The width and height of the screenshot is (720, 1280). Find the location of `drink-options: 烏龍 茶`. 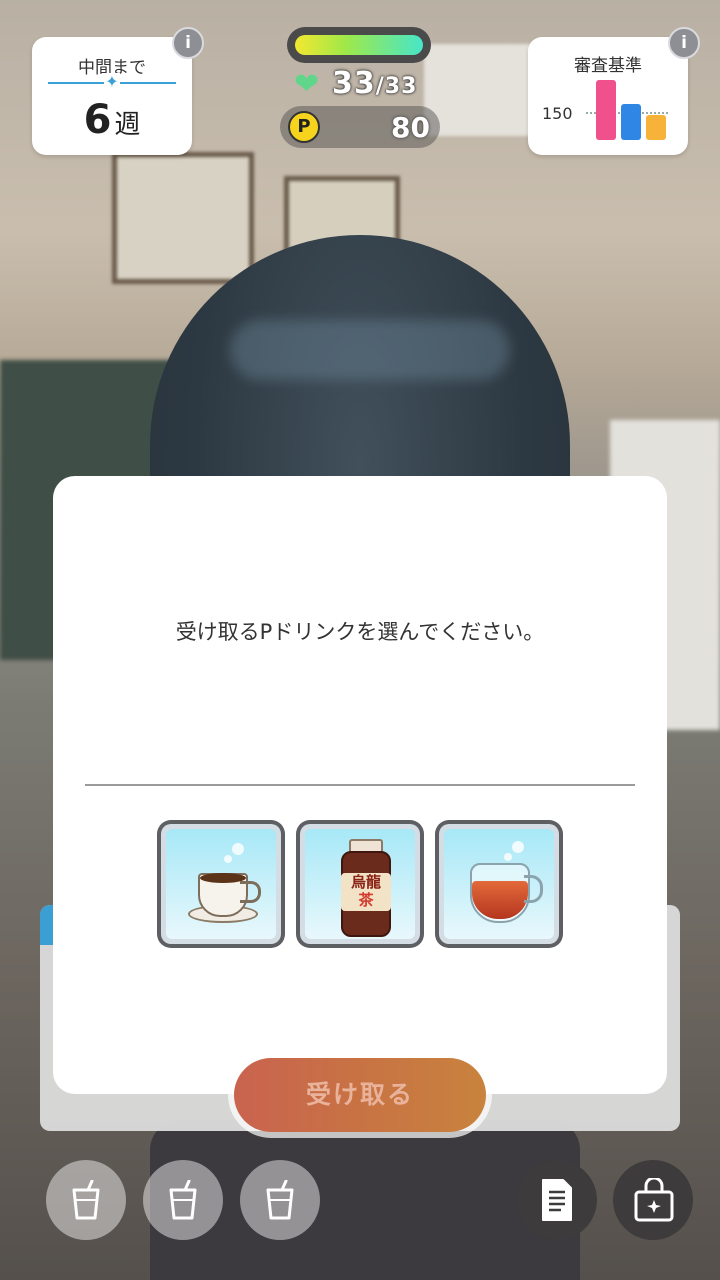

drink-options: 烏龍 茶 is located at coordinates (360, 884).